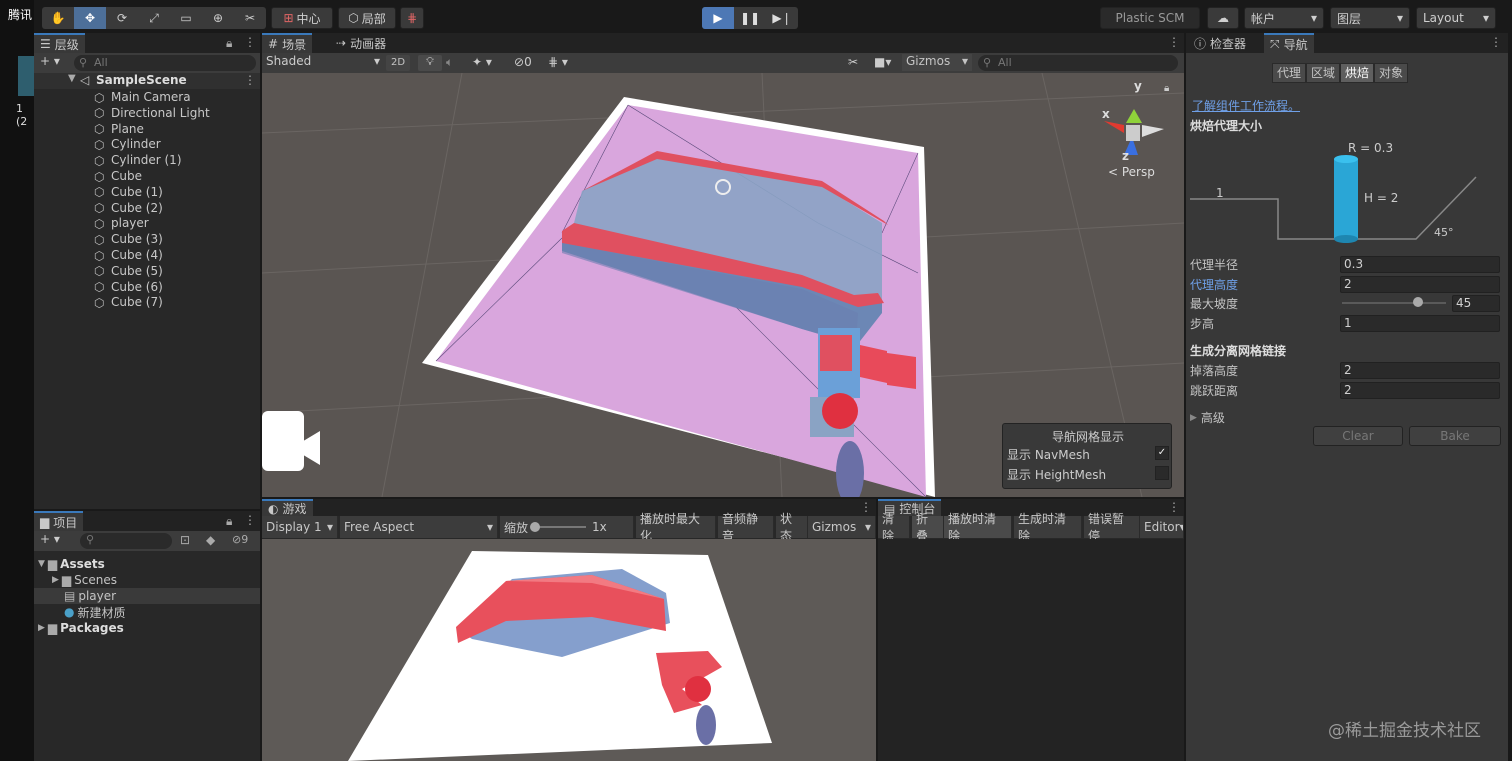 The image size is (1512, 761). Describe the element at coordinates (361, 43) in the screenshot. I see `tab-animator: ⇢ 动画器` at that location.